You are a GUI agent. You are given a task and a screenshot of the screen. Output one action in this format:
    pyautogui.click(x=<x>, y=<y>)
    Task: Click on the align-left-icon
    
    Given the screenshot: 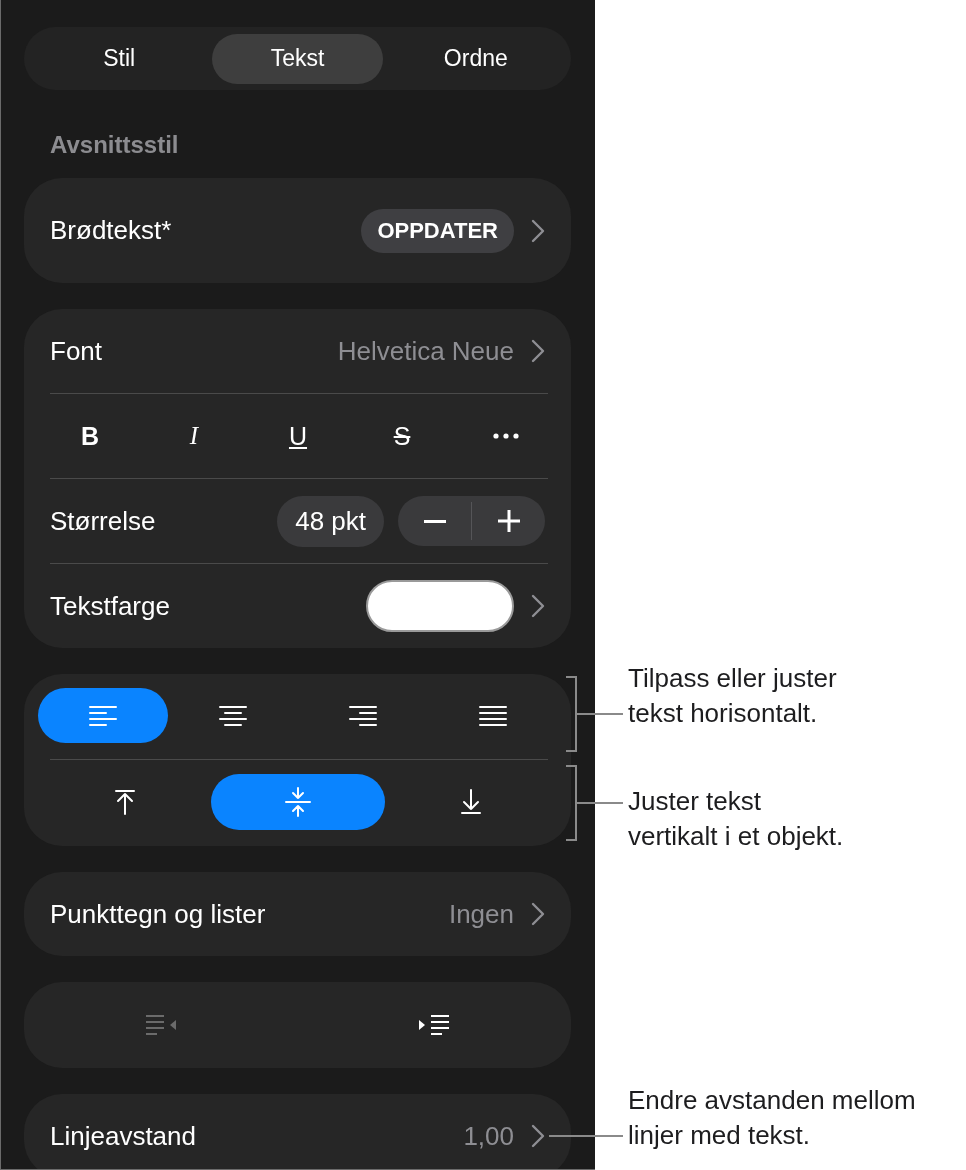 What is the action you would take?
    pyautogui.click(x=103, y=715)
    